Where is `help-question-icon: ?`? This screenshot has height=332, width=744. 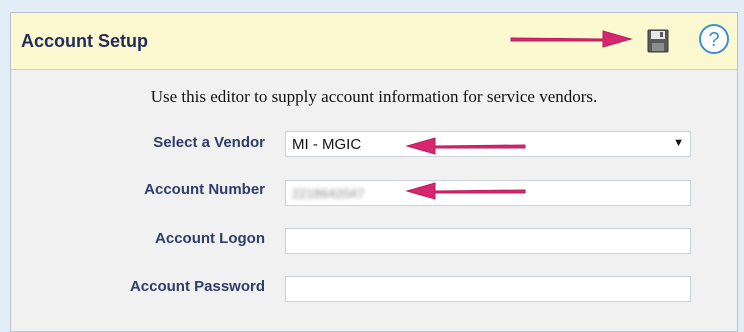 help-question-icon: ? is located at coordinates (714, 39).